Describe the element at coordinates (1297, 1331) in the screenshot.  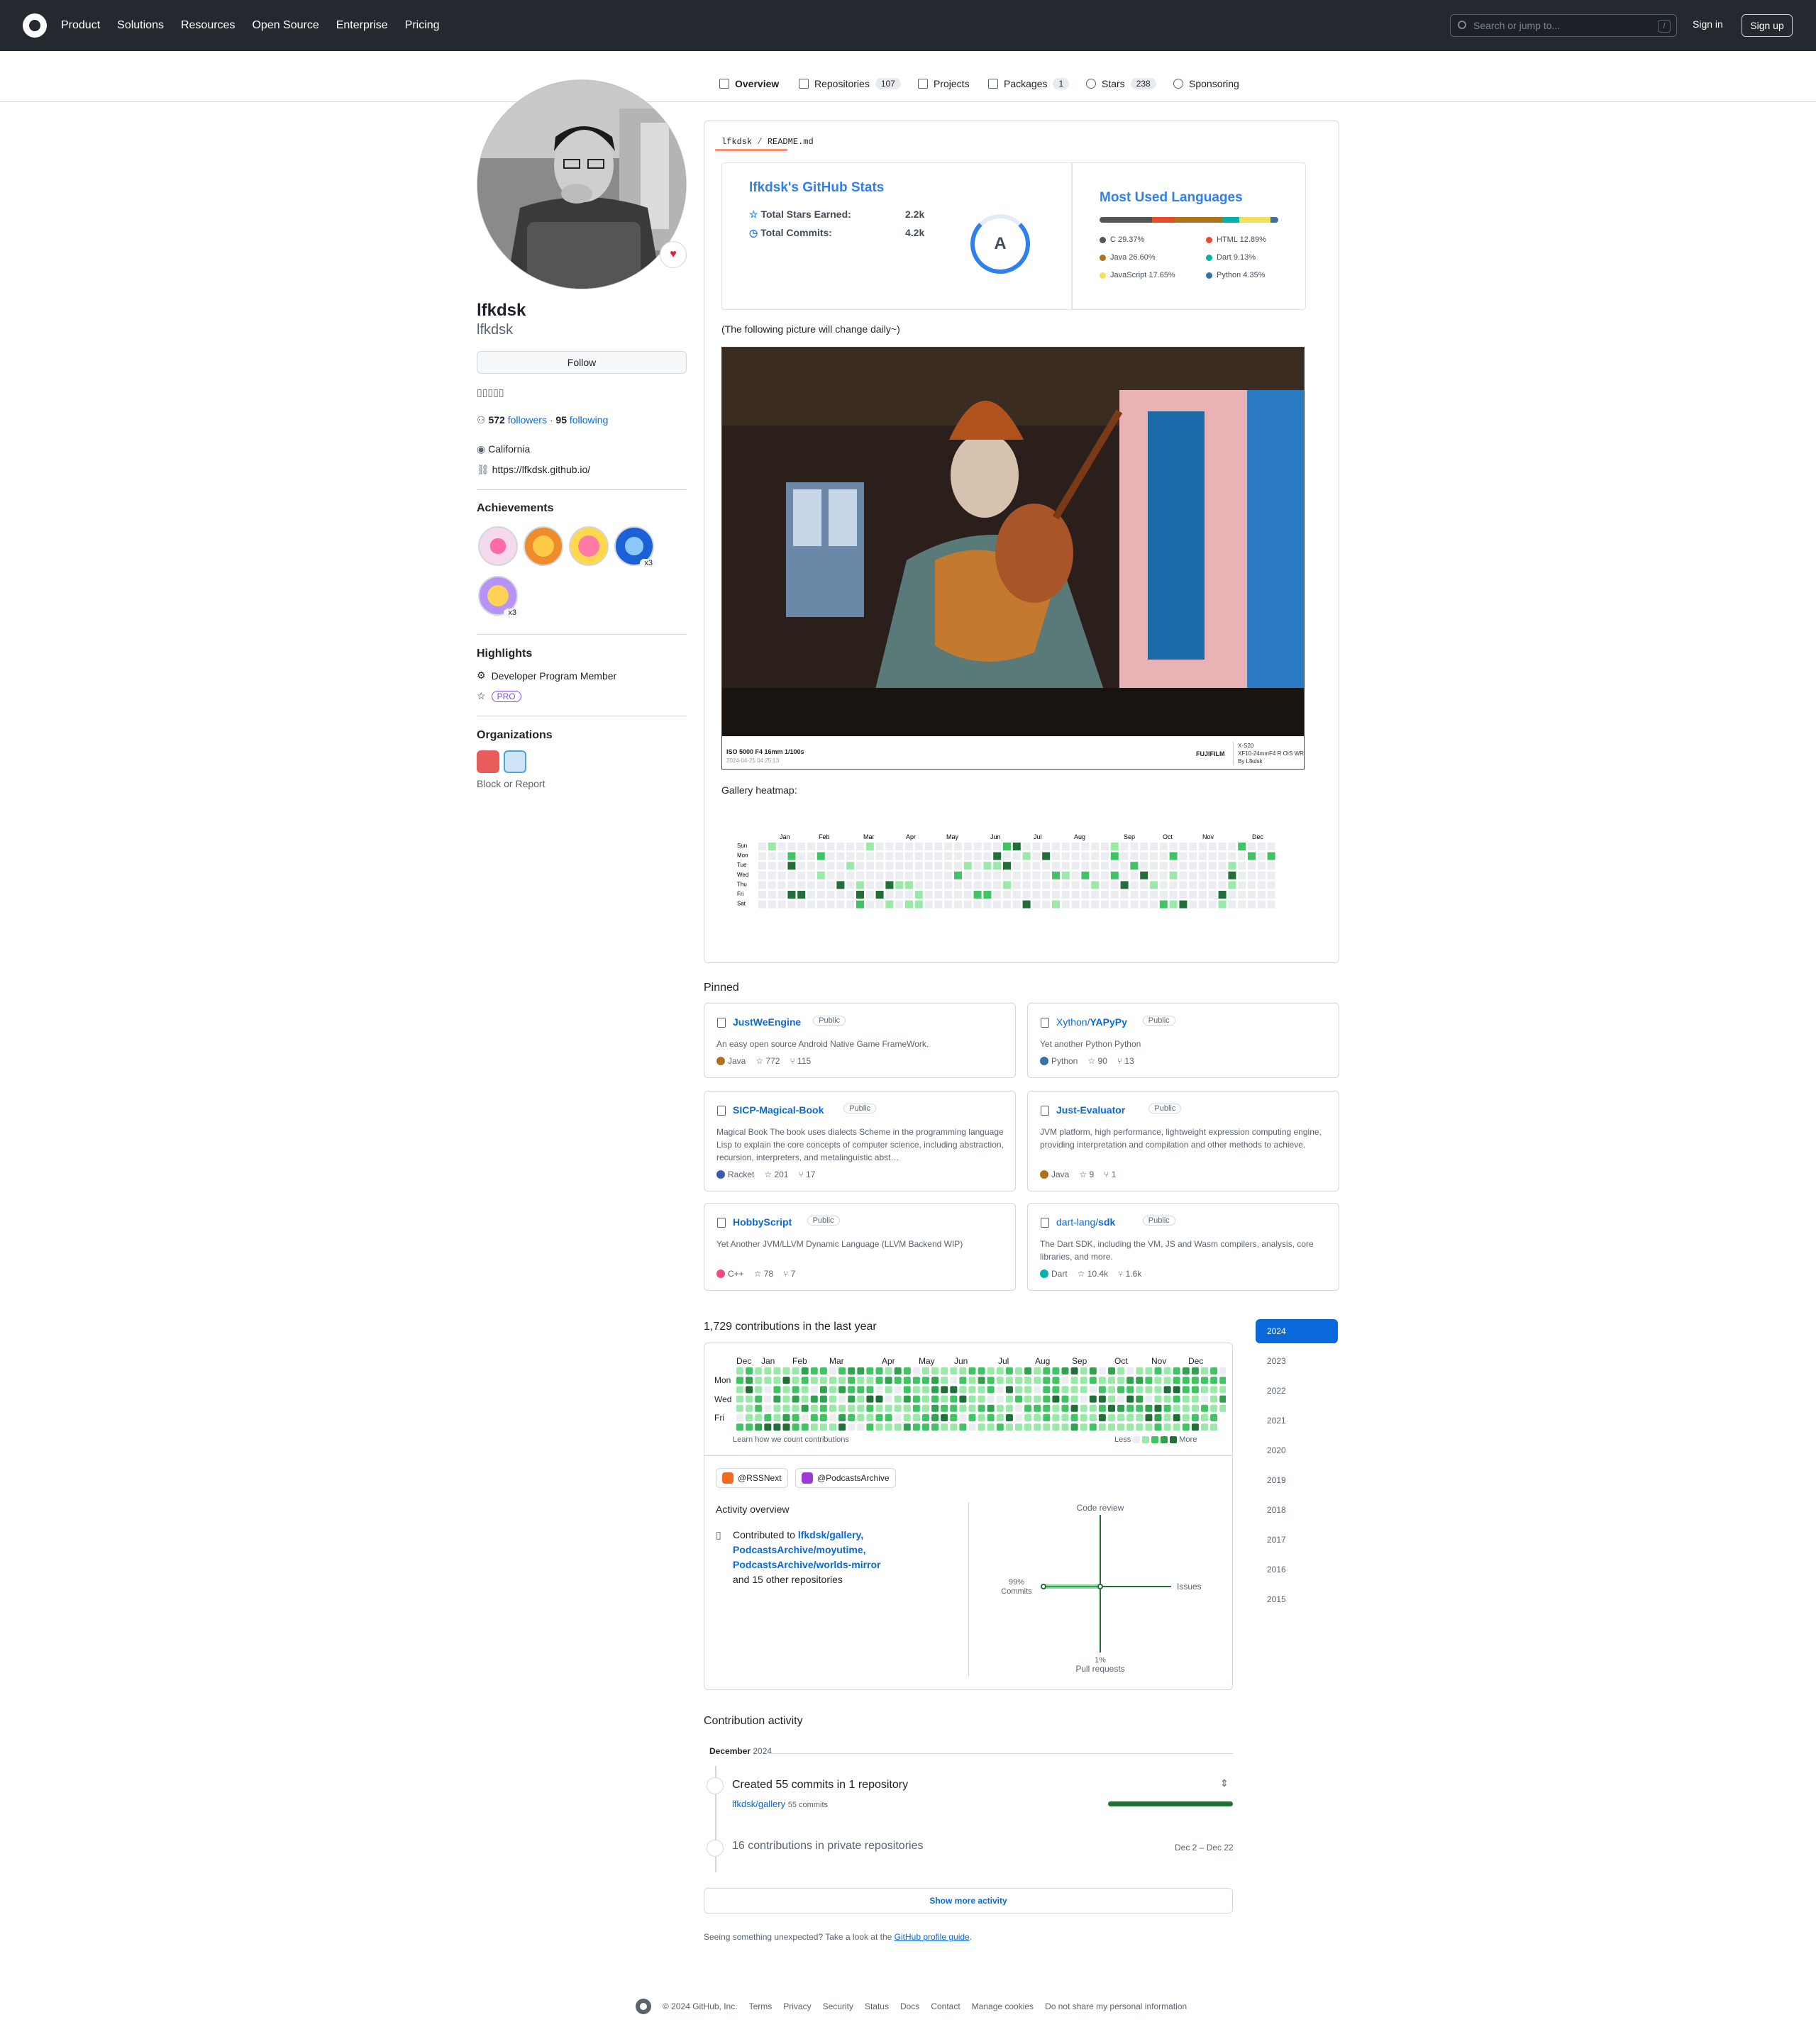
I see `year-link-2024: 2024` at that location.